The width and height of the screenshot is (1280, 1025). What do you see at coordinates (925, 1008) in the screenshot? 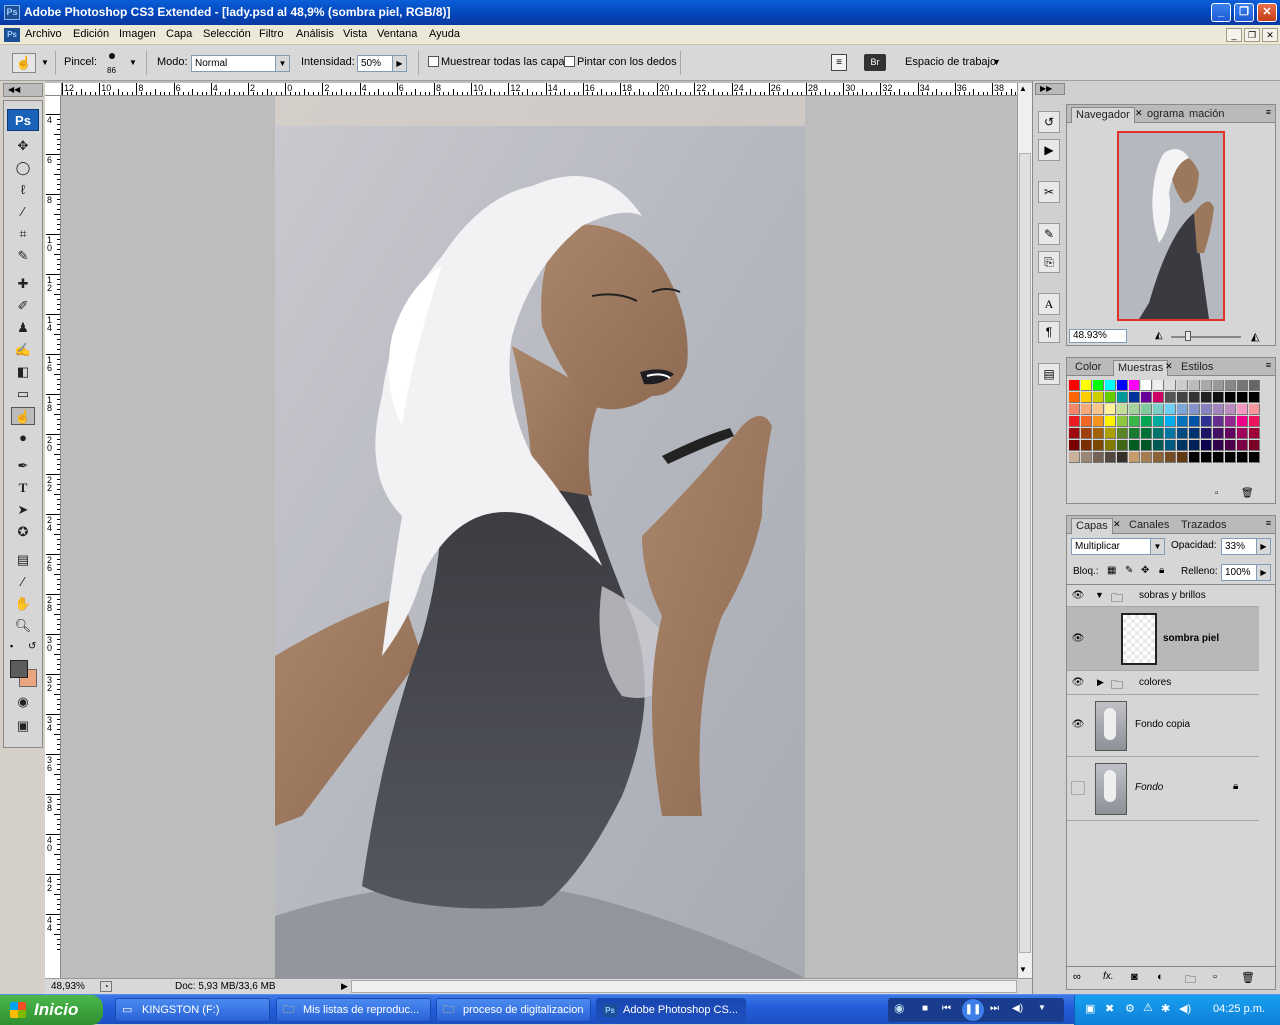
I see `stop-icon: ■` at bounding box center [925, 1008].